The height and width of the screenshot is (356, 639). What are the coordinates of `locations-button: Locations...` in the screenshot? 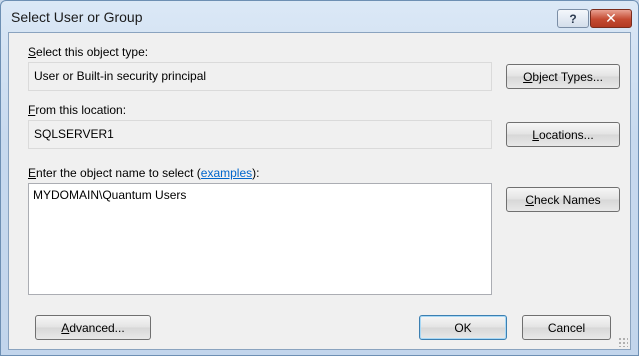 It's located at (563, 134).